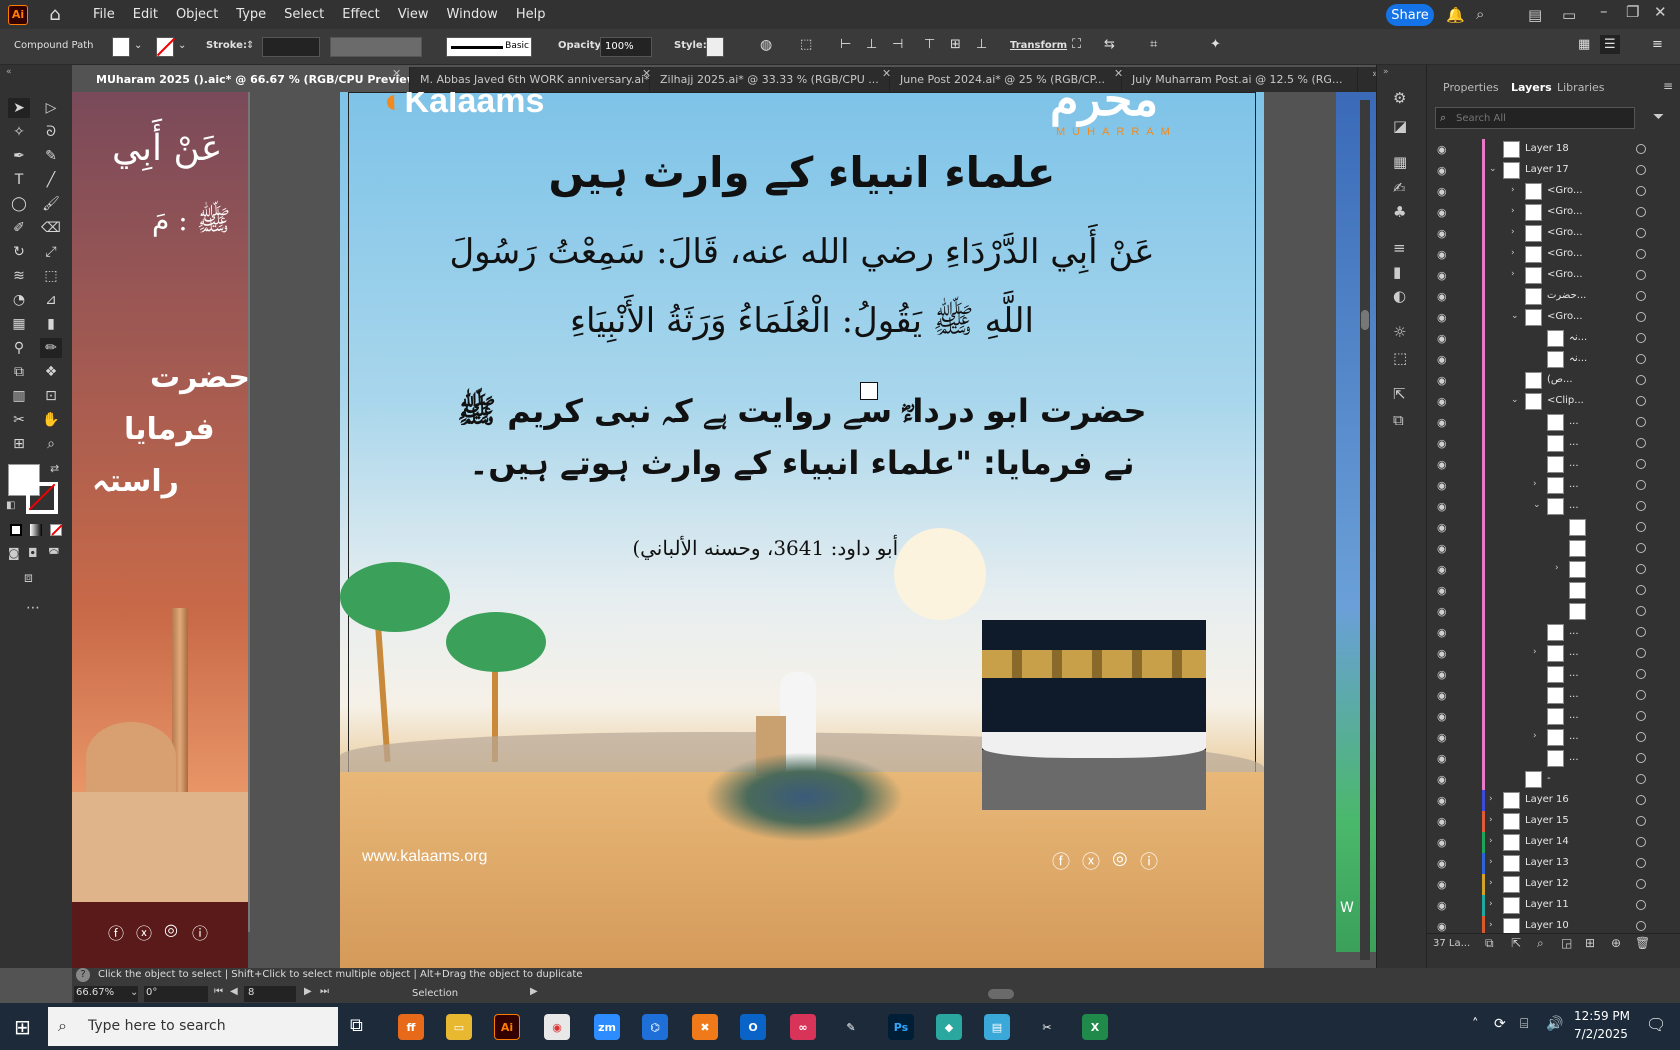 This screenshot has width=1680, height=1050. Describe the element at coordinates (1038, 45) in the screenshot. I see `transform-link: Transform` at that location.